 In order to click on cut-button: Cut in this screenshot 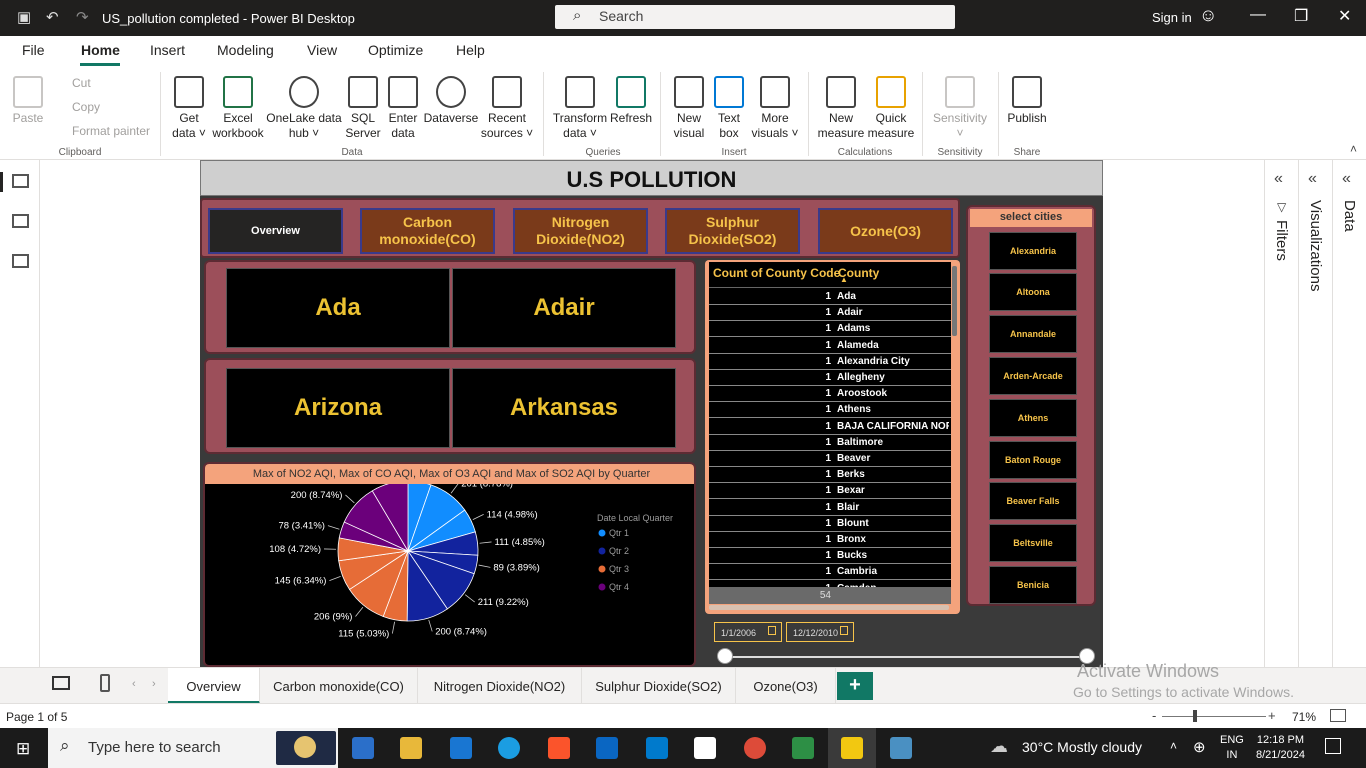, I will do `click(81, 83)`.